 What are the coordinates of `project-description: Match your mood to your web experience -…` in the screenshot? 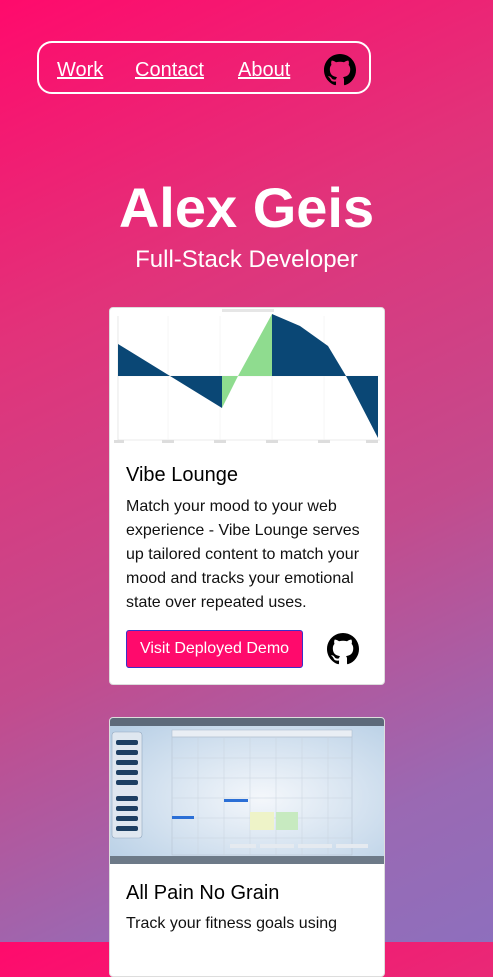 It's located at (243, 554).